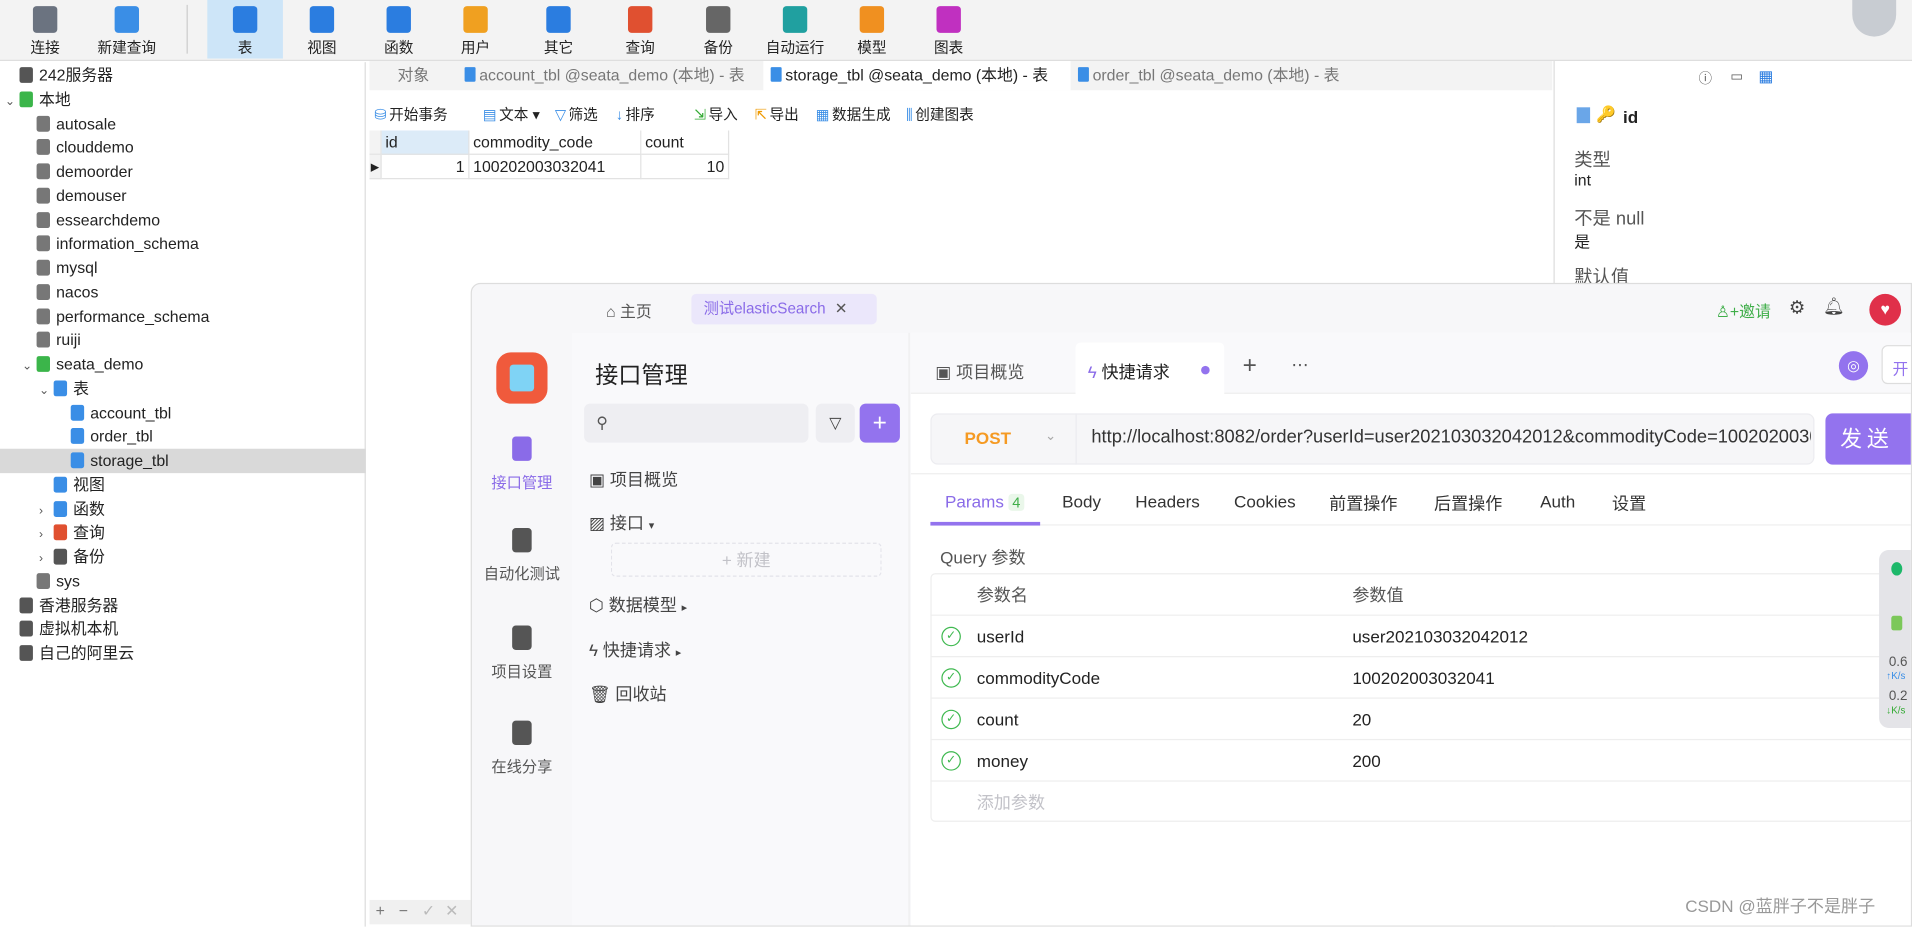 This screenshot has width=1912, height=927. Describe the element at coordinates (784, 309) in the screenshot. I see `project-tab: 测试elasticSearch ✕` at that location.